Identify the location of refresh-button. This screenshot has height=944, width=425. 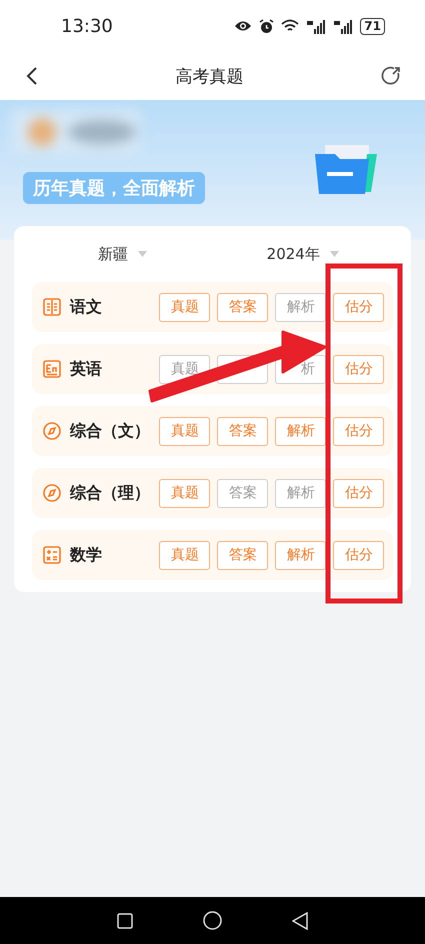
(392, 76).